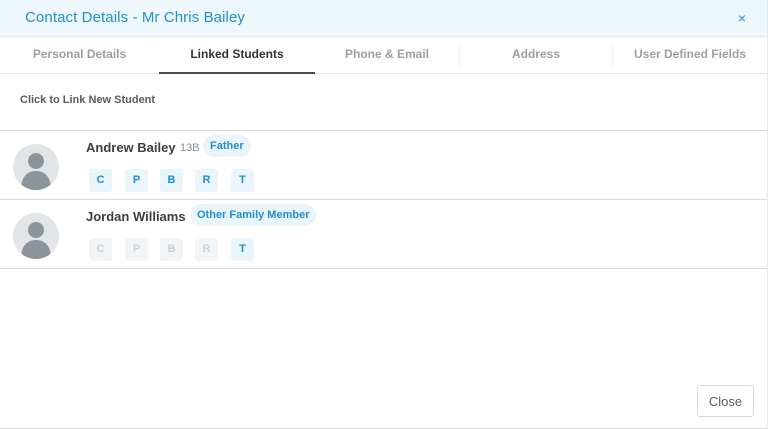 The width and height of the screenshot is (768, 429). I want to click on dialog-header: Contact Details - Mr Chris Bailey ×, so click(383, 18).